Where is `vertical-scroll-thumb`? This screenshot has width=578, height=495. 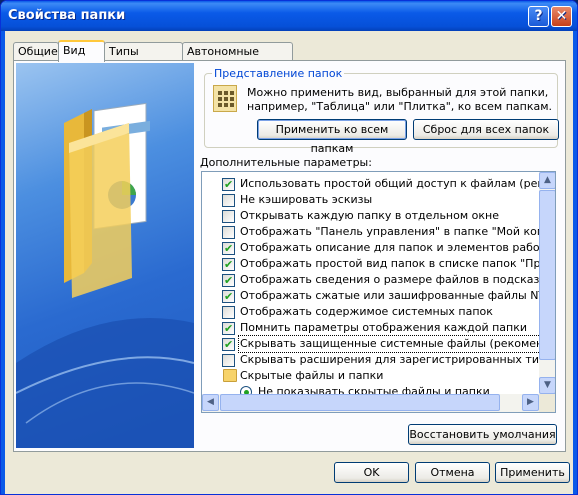
vertical-scroll-thumb is located at coordinates (547, 275).